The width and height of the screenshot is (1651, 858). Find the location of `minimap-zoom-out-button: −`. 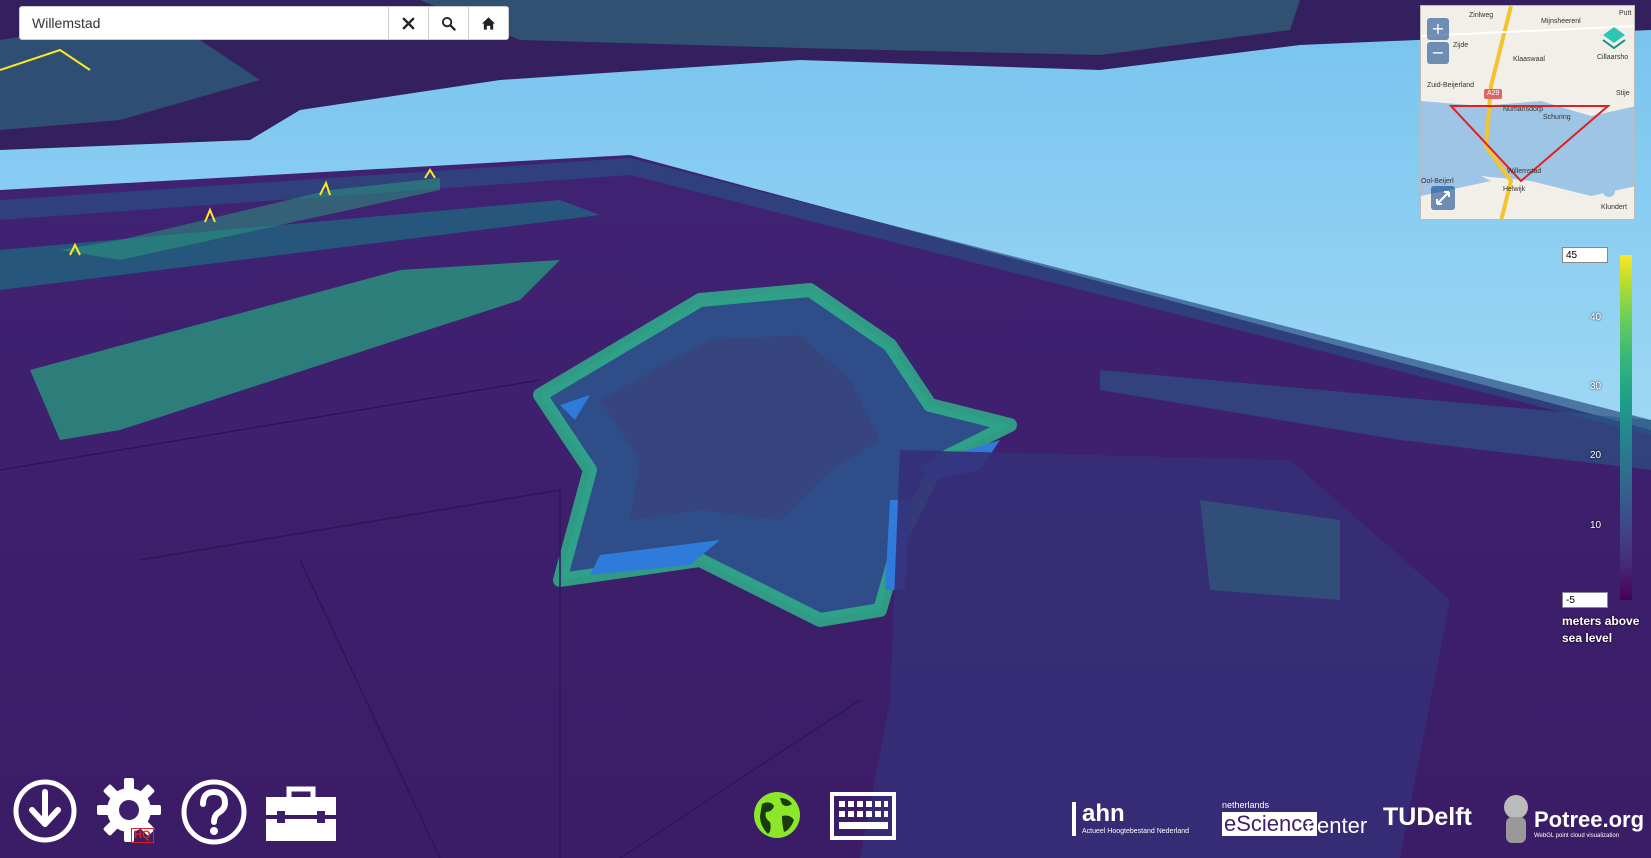

minimap-zoom-out-button: − is located at coordinates (1438, 53).